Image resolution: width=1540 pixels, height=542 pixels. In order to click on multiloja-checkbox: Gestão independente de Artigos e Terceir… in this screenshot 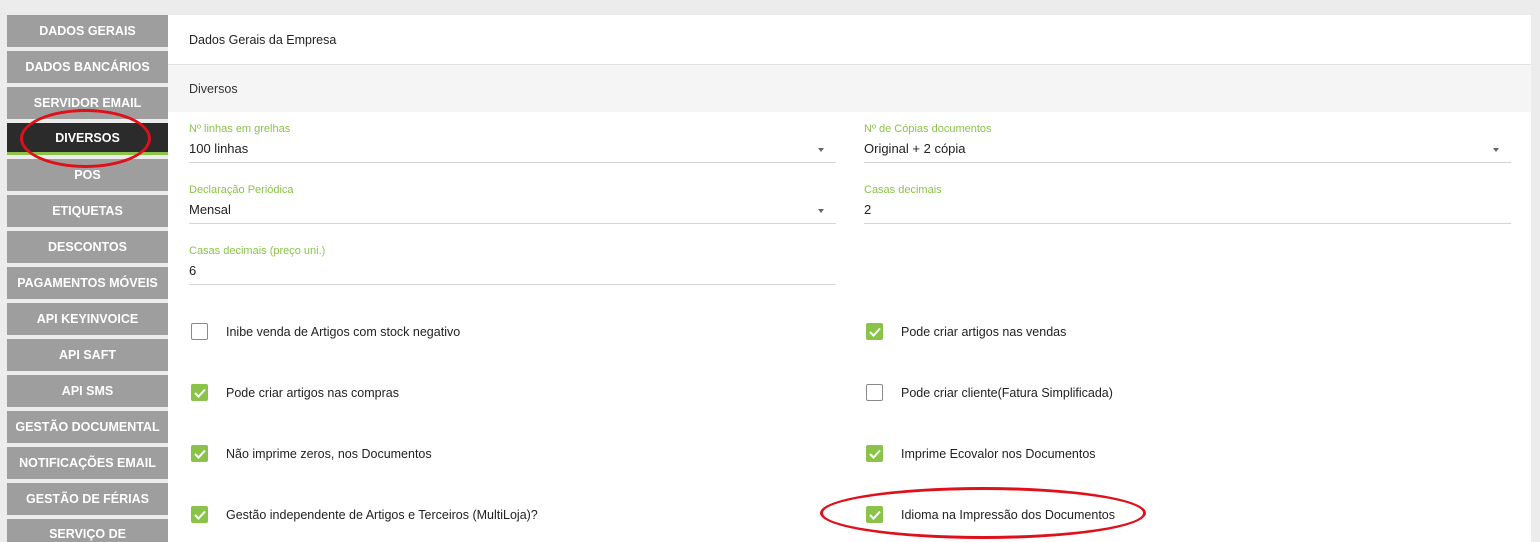, I will do `click(364, 514)`.